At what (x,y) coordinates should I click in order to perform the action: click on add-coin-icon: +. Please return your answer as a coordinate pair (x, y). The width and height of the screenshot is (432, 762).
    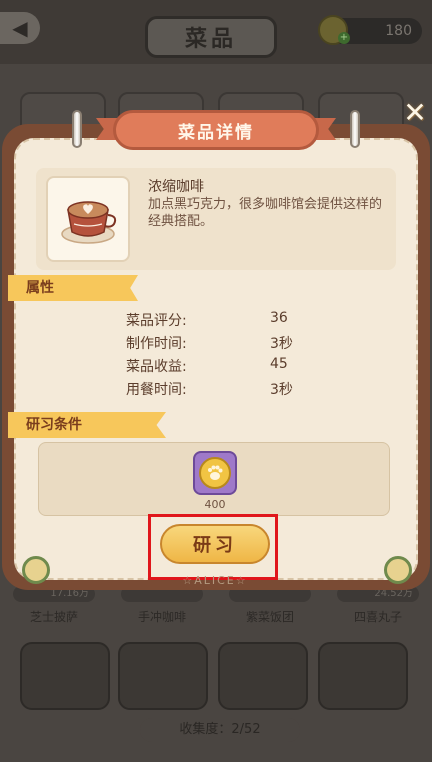
    Looking at the image, I should click on (344, 38).